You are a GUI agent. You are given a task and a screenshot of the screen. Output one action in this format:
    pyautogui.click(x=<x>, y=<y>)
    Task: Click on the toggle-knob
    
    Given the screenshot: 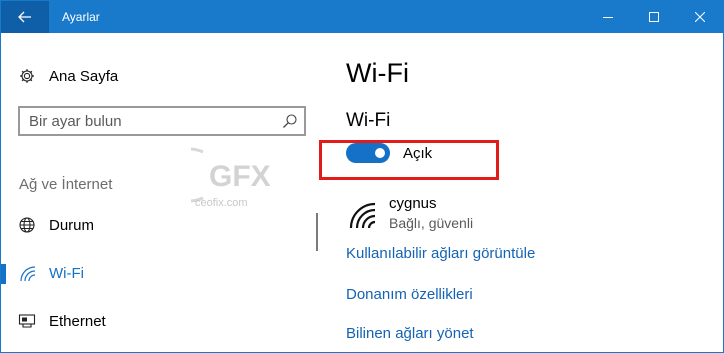 What is the action you would take?
    pyautogui.click(x=380, y=153)
    